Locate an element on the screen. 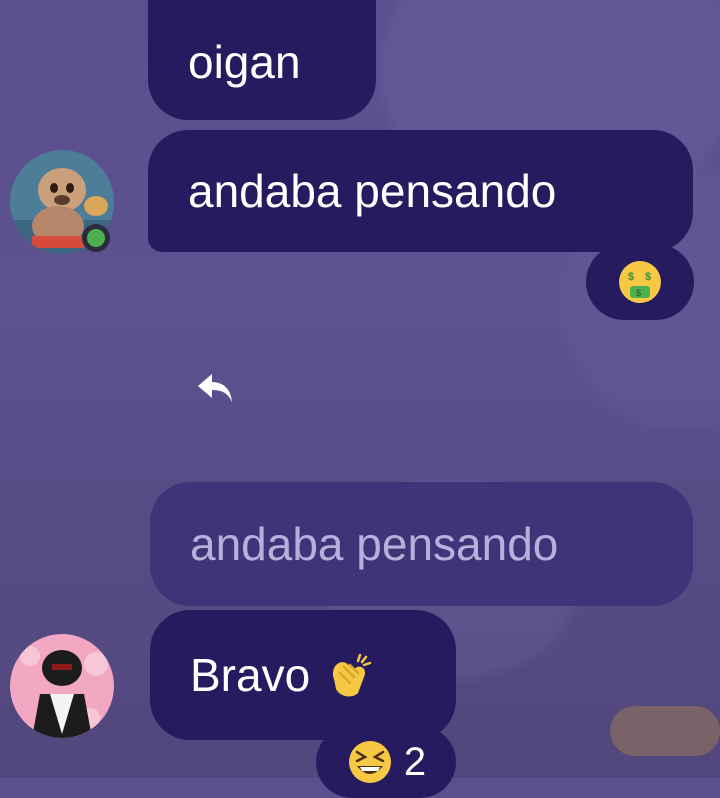  replied-message-preview: andaba pensando is located at coordinates (421, 544).